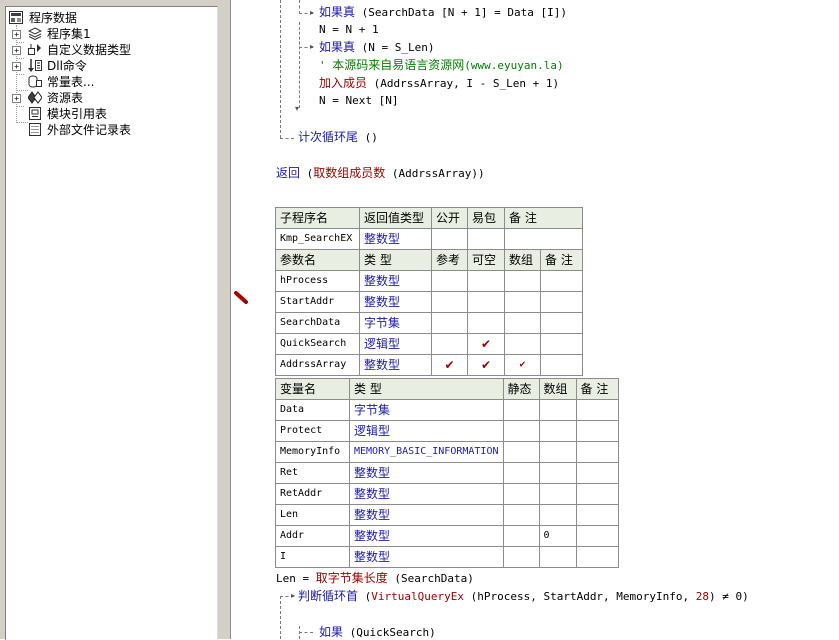  Describe the element at coordinates (426, 431) in the screenshot. I see `var-type-cell: 逻辑型` at that location.